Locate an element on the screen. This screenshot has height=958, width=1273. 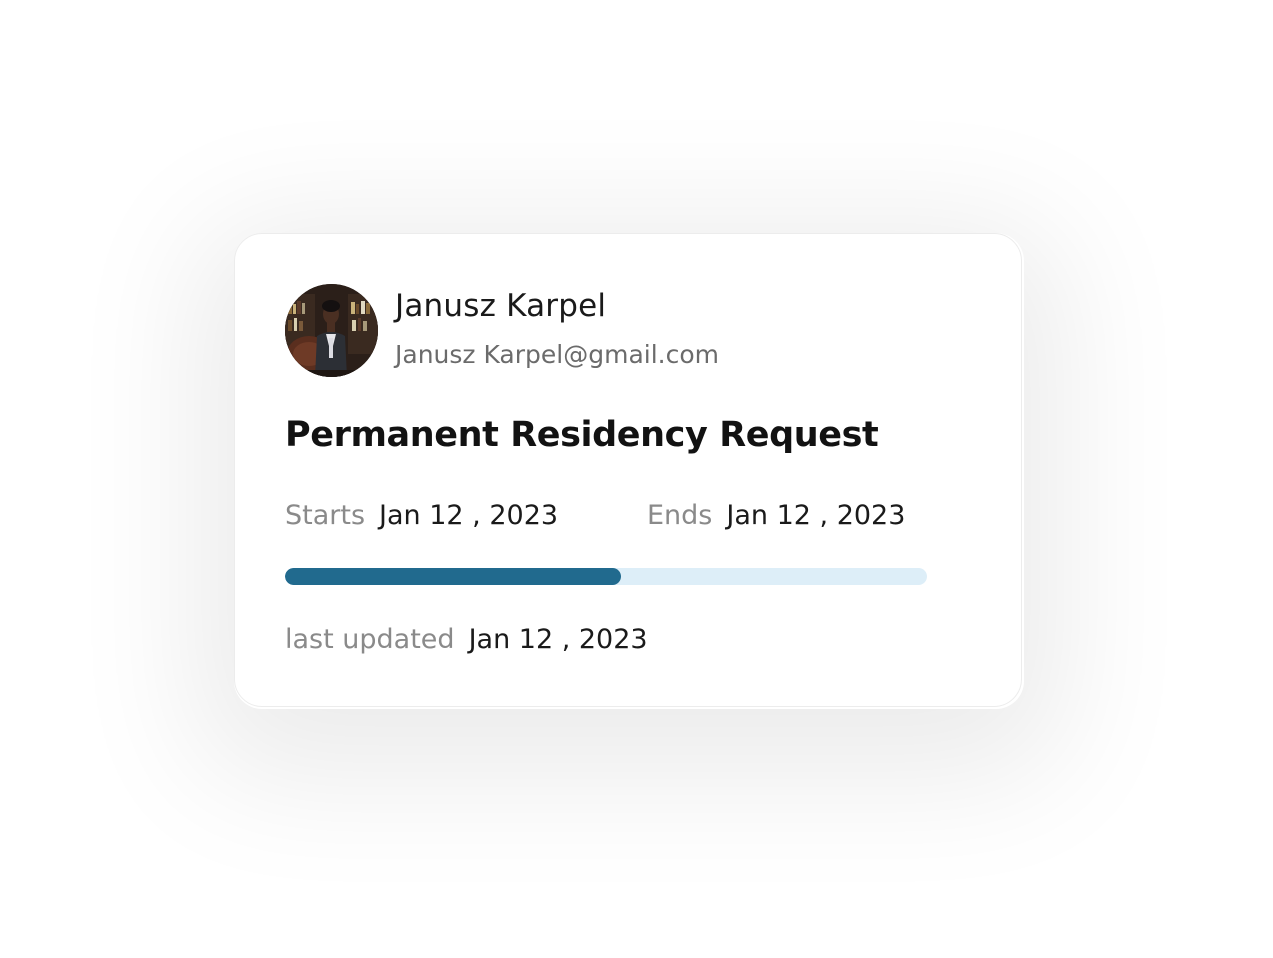
last-updated: last updated Jan 12 , 2023 is located at coordinates (466, 639).